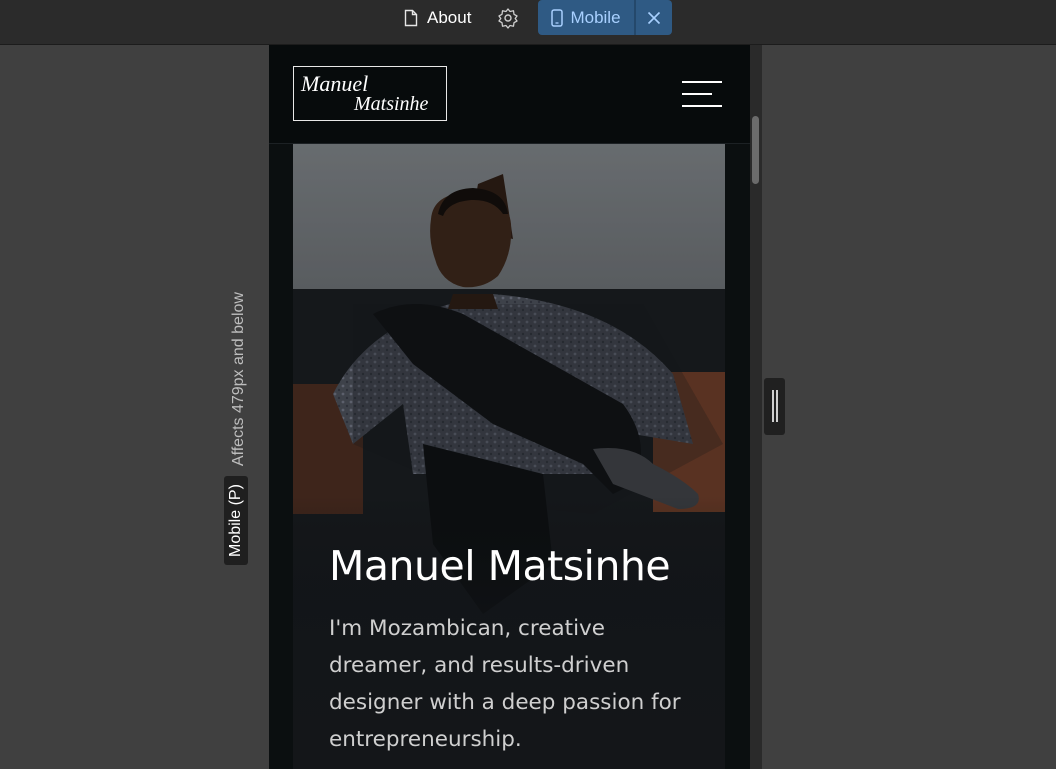  What do you see at coordinates (702, 94) in the screenshot?
I see `hamburger-menu-icon` at bounding box center [702, 94].